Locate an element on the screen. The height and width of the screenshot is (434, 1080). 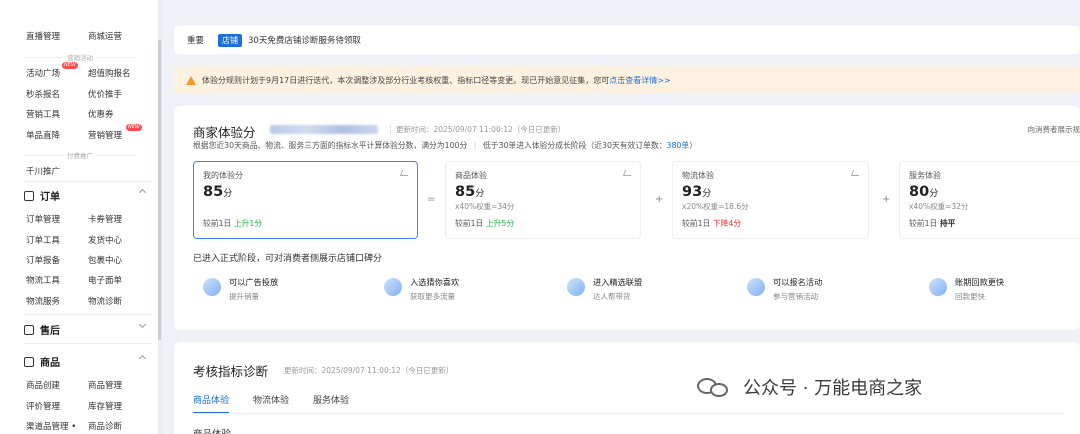
warning-icon is located at coordinates (191, 80).